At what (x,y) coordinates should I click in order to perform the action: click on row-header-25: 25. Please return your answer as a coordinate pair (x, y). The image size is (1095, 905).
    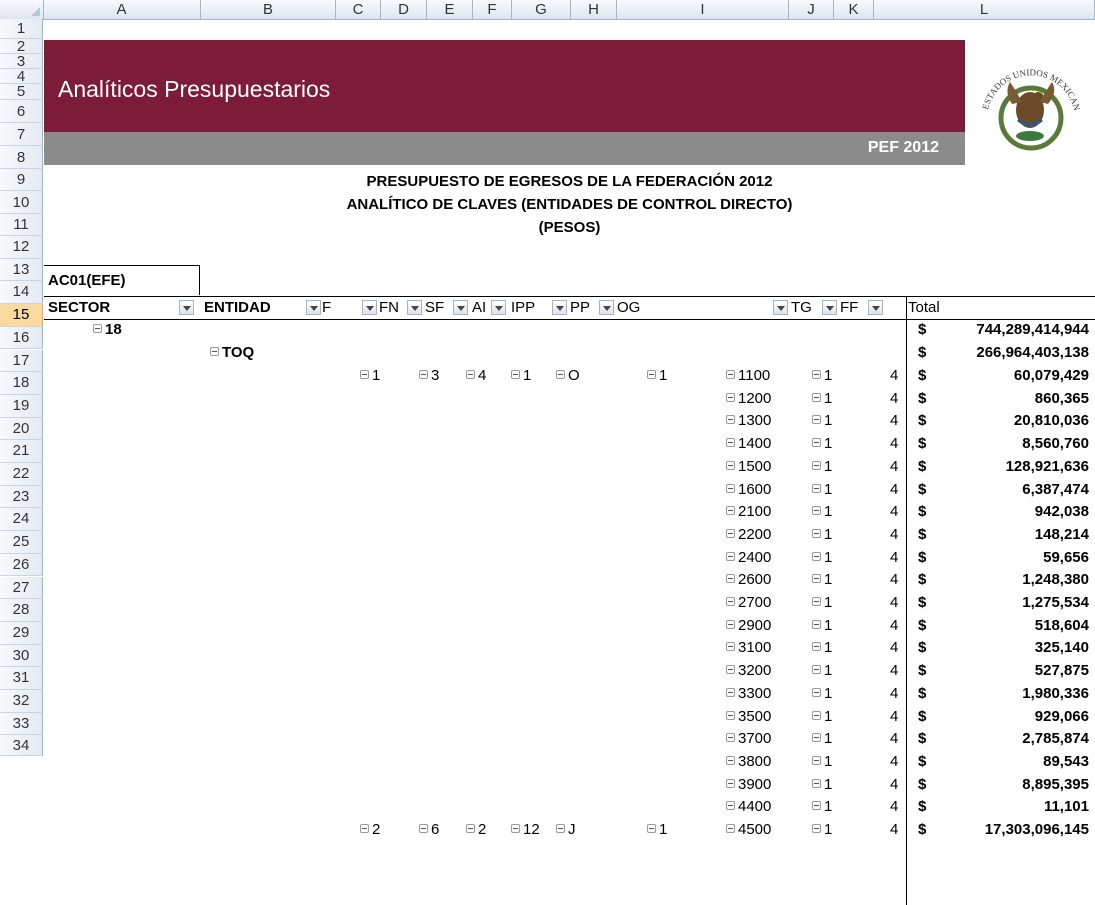
    Looking at the image, I should click on (21, 542).